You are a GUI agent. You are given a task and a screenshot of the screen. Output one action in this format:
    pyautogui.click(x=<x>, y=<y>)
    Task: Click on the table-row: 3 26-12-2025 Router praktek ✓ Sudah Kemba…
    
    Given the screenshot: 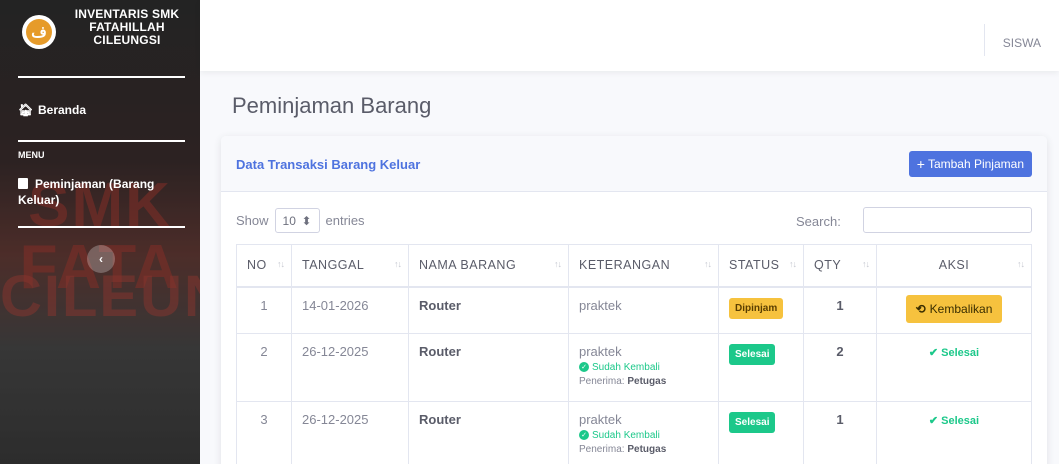 What is the action you would take?
    pyautogui.click(x=634, y=432)
    